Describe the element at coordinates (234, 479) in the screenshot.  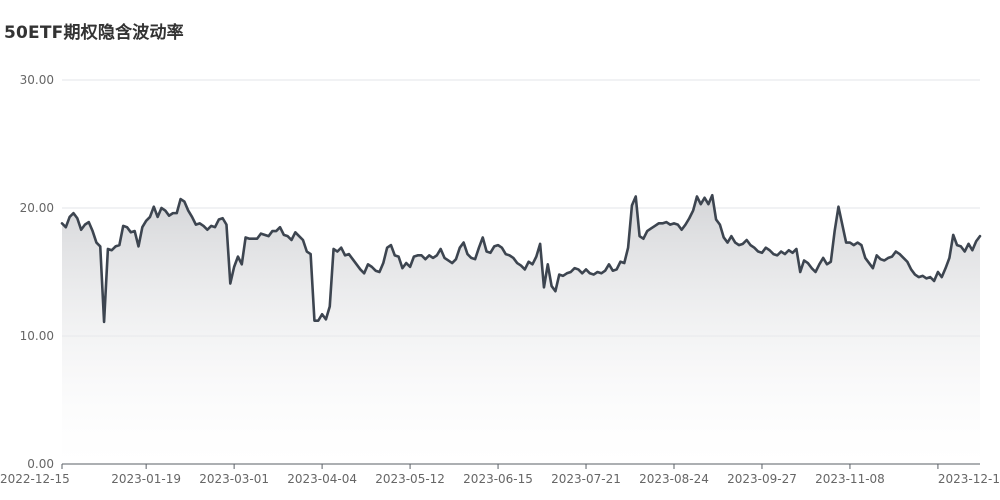
I see `x-tick-label-2: 2023-03-01` at that location.